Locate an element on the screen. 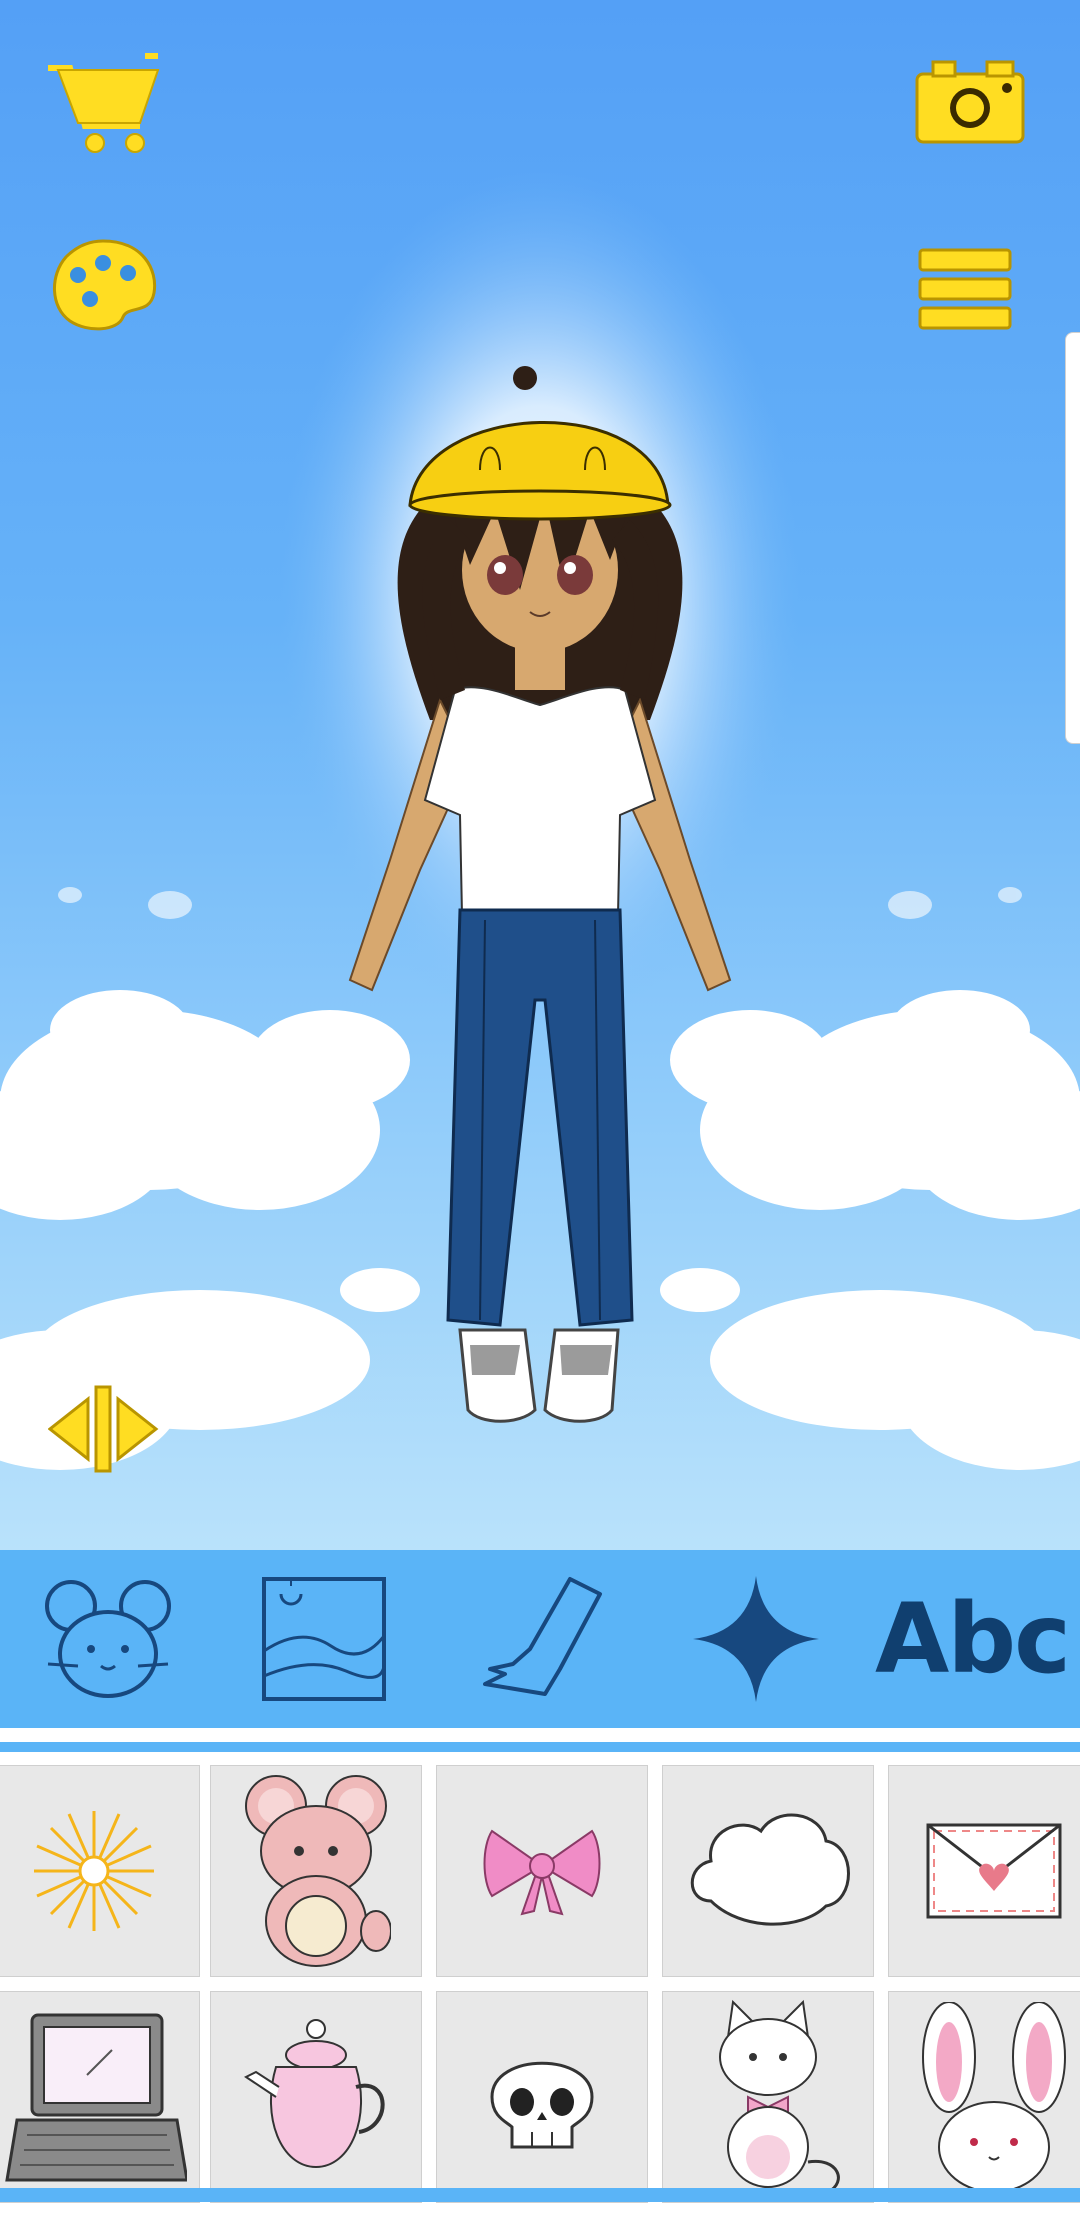 Image resolution: width=1080 pixels, height=2220 pixels. laptop-icon is located at coordinates (95, 2097).